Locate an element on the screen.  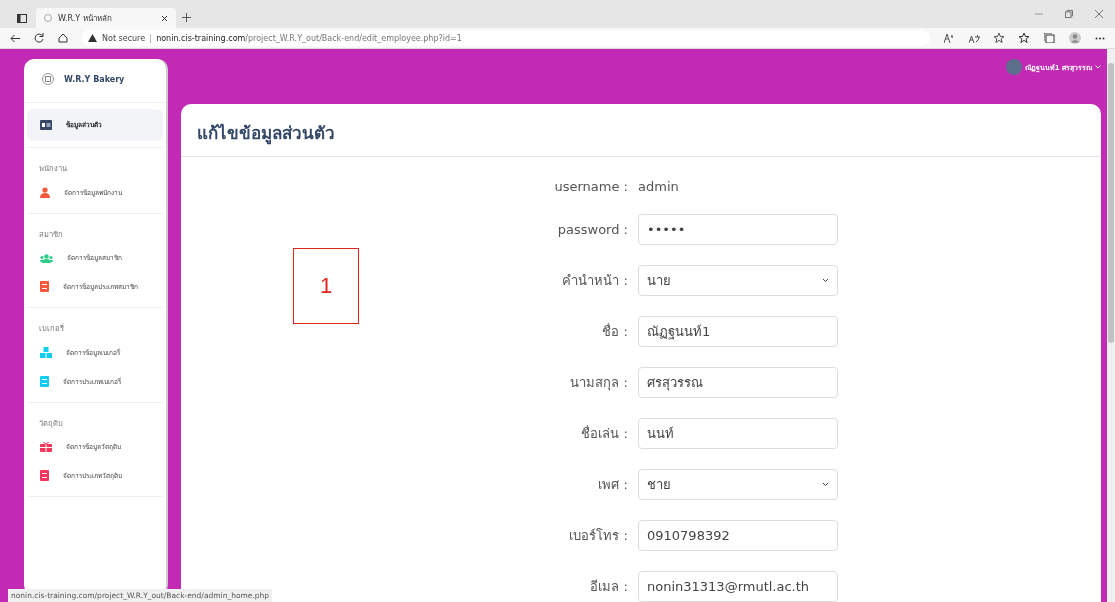
field-label: username : is located at coordinates (591, 186).